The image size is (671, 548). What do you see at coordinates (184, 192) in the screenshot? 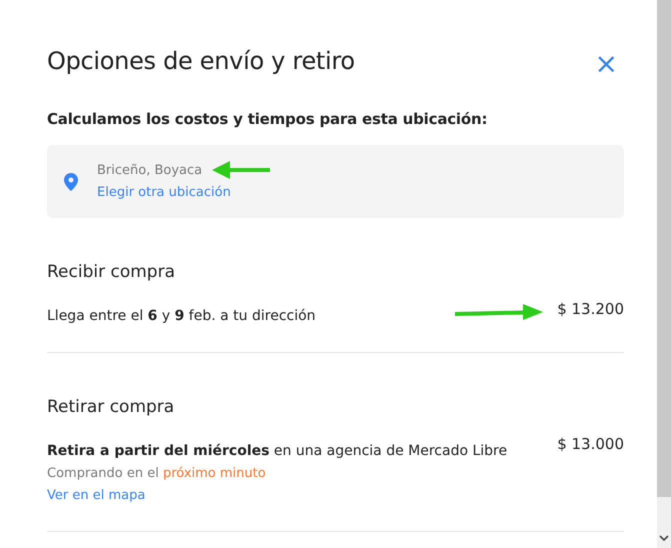
I see `change-location-link: Elegir otra ubicación` at bounding box center [184, 192].